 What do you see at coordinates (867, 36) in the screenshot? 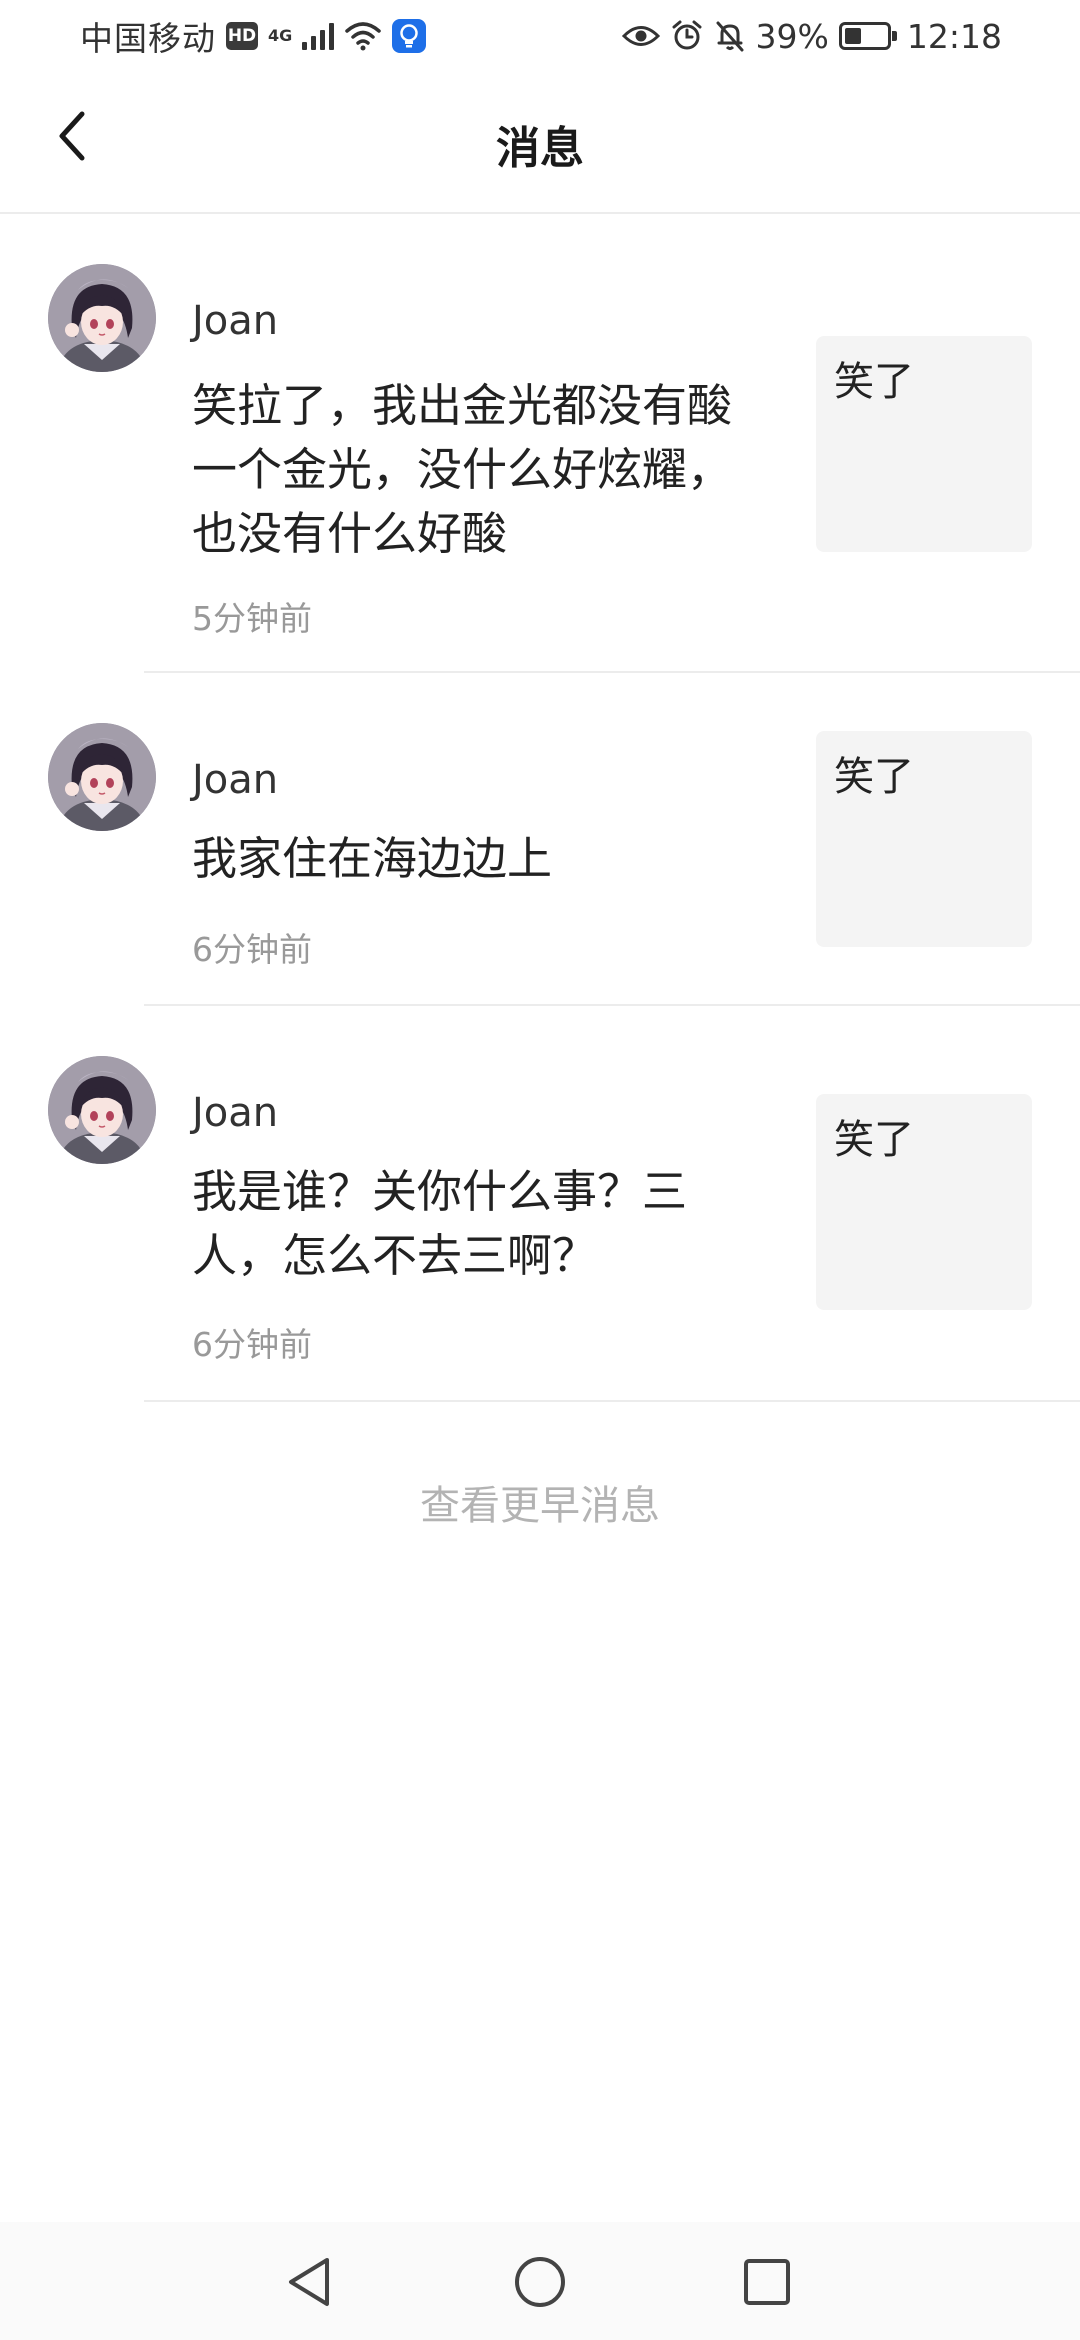
I see `battery-icon` at bounding box center [867, 36].